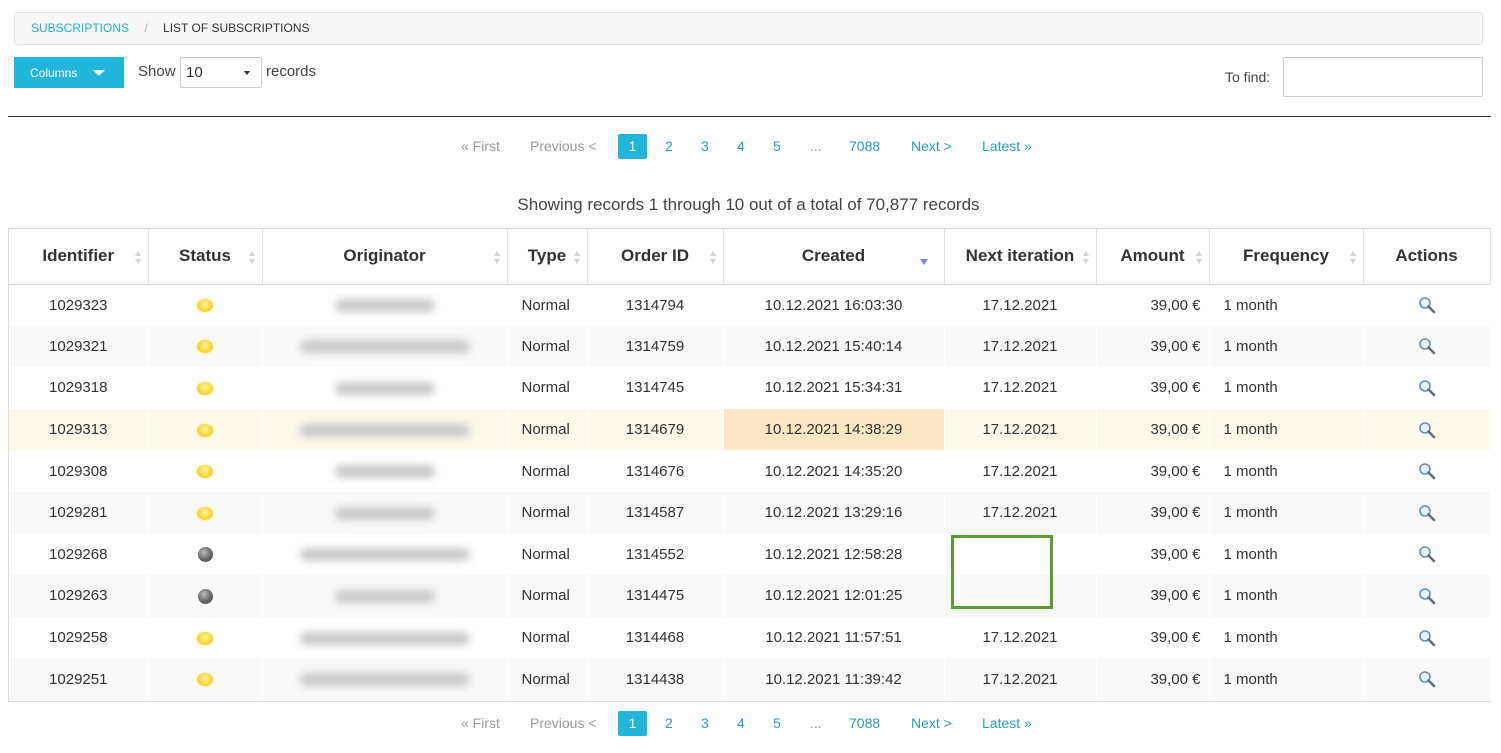 This screenshot has width=1501, height=753. Describe the element at coordinates (655, 429) in the screenshot. I see `cell-order-id: 1314679` at that location.